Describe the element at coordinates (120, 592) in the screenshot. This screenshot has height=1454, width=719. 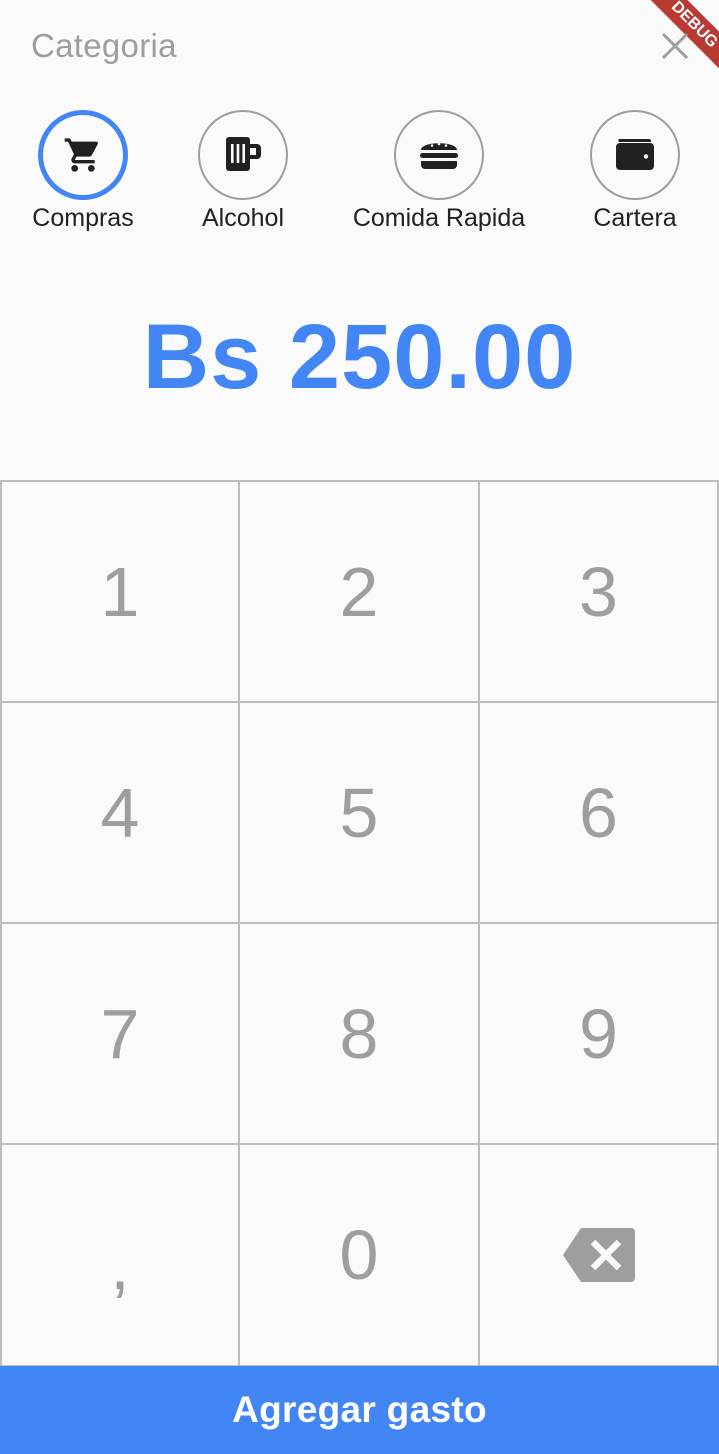
I see `key-1: 1` at that location.